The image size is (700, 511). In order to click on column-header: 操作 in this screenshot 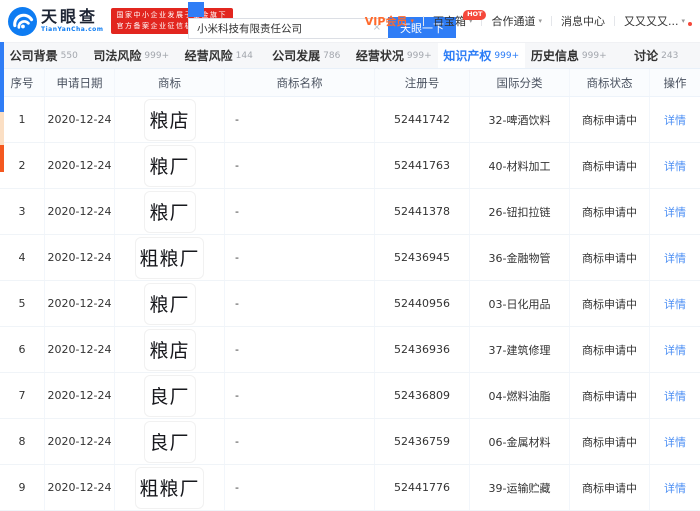, I will do `click(675, 82)`.